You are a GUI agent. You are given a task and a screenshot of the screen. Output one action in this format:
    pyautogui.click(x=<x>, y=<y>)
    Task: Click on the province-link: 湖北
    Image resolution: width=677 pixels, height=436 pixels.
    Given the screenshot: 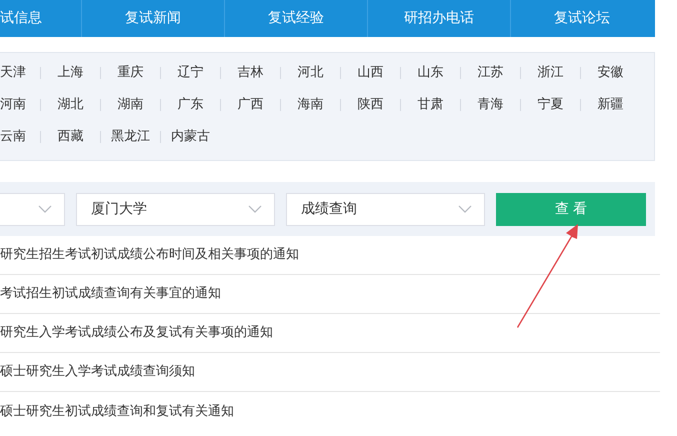 What is the action you would take?
    pyautogui.click(x=70, y=105)
    